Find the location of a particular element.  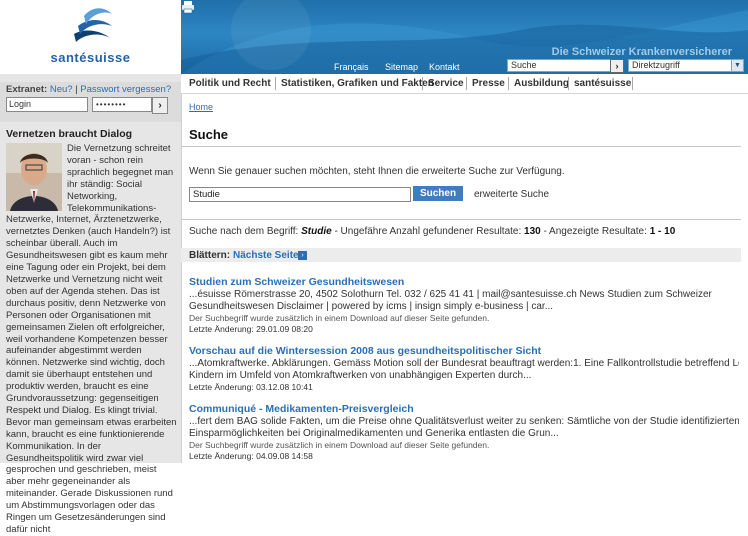

result-title: Communiqué - Medikamenten-Preisvergleich is located at coordinates (464, 409).